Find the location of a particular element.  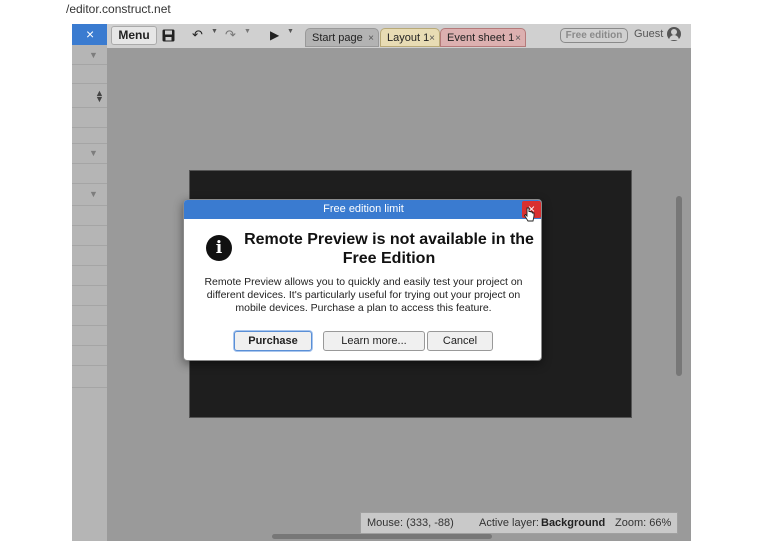

panel-close-icon: × is located at coordinates (90, 34).